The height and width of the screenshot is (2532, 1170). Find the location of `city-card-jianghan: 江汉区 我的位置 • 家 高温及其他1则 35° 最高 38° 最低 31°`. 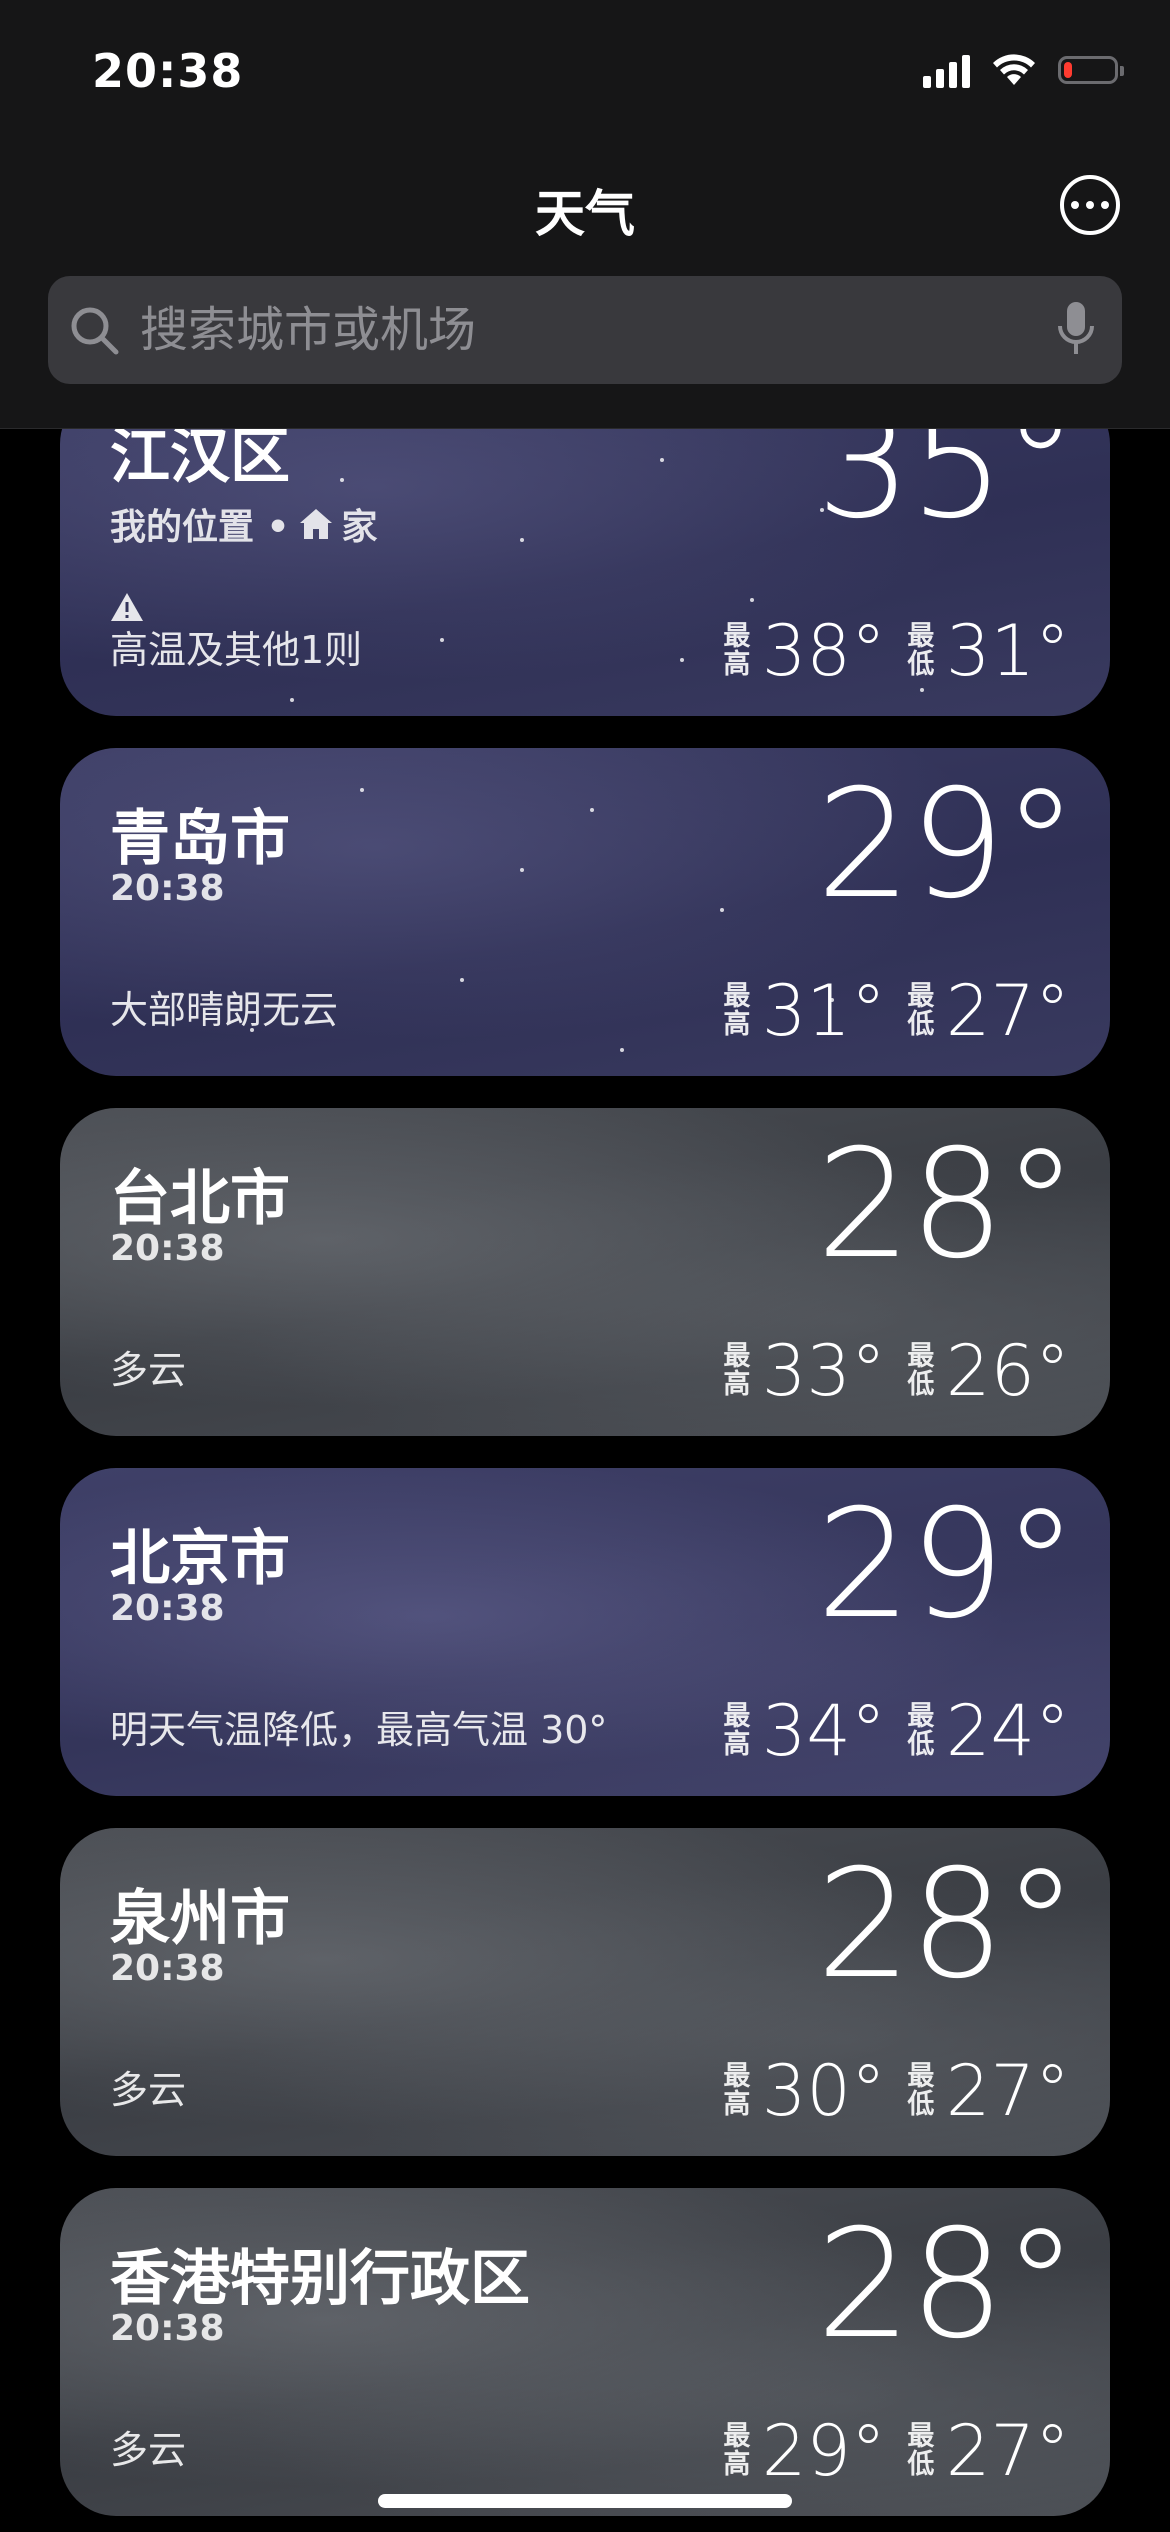

city-card-jianghan: 江汉区 我的位置 • 家 高温及其他1则 35° 最高 38° 最低 31° is located at coordinates (585, 552).